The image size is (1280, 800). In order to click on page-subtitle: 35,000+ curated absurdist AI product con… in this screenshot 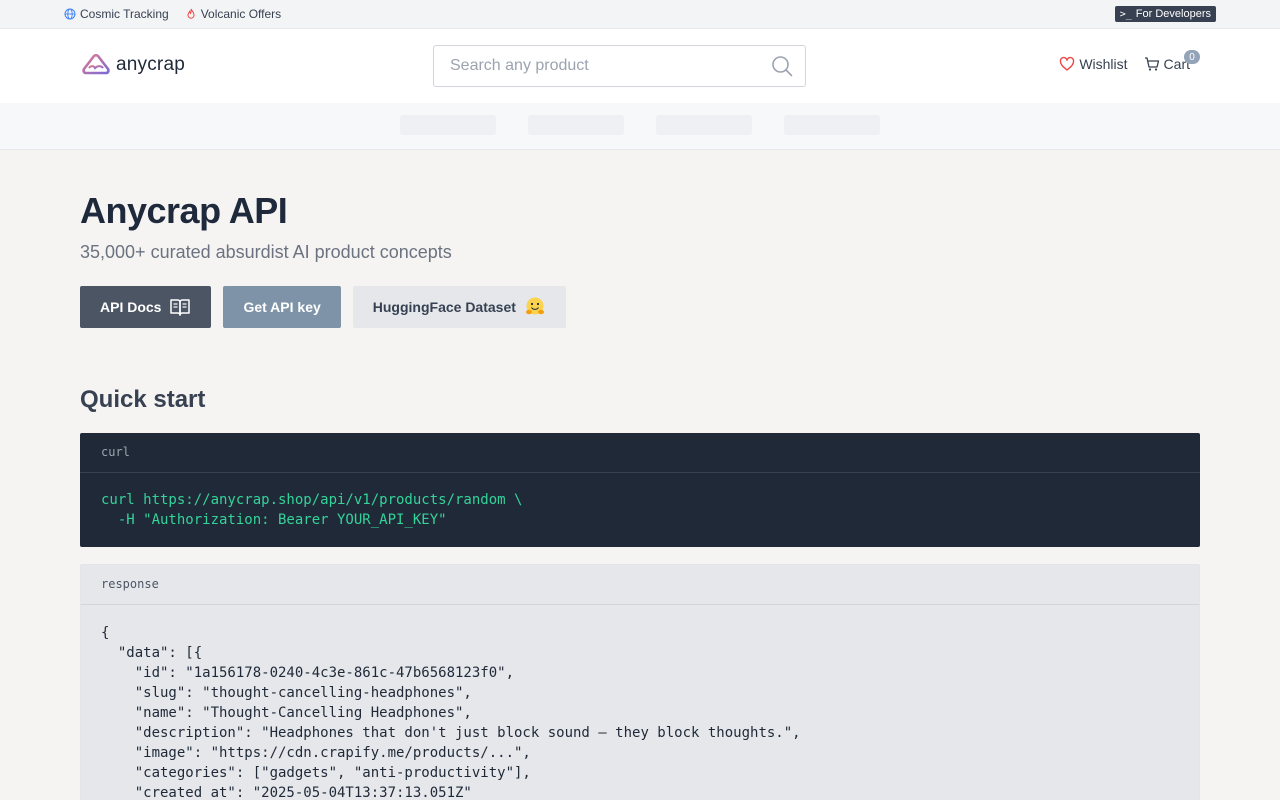, I will do `click(266, 252)`.